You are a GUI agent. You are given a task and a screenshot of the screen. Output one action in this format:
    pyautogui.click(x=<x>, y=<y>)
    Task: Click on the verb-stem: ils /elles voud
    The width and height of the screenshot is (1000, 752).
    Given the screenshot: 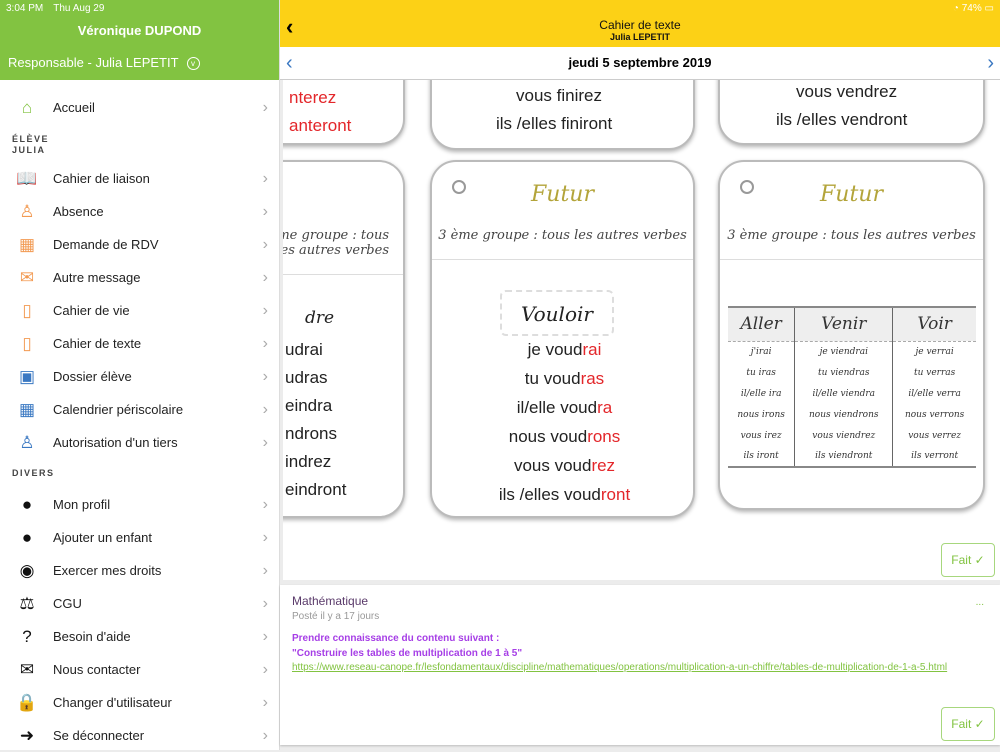 What is the action you would take?
    pyautogui.click(x=549, y=494)
    